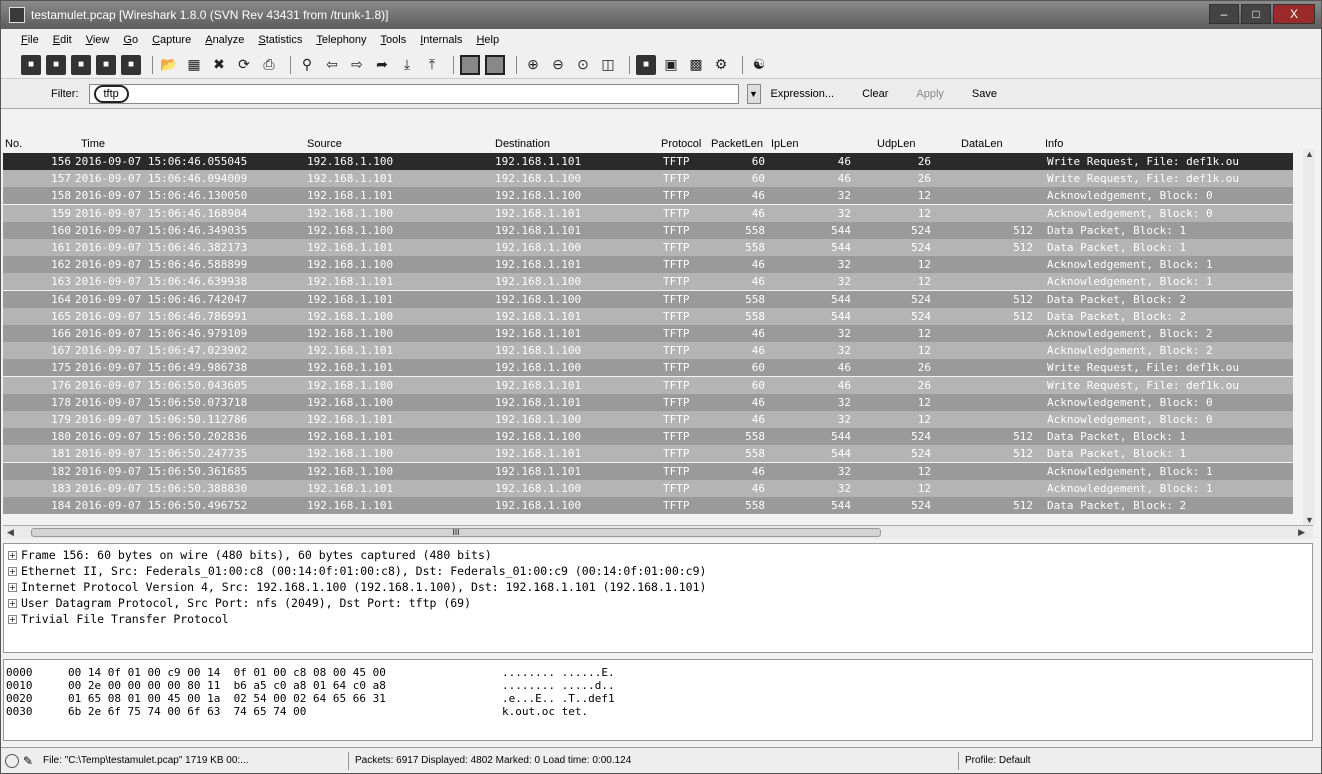  Describe the element at coordinates (169, 65) in the screenshot. I see `open-file-icon: 📂` at that location.